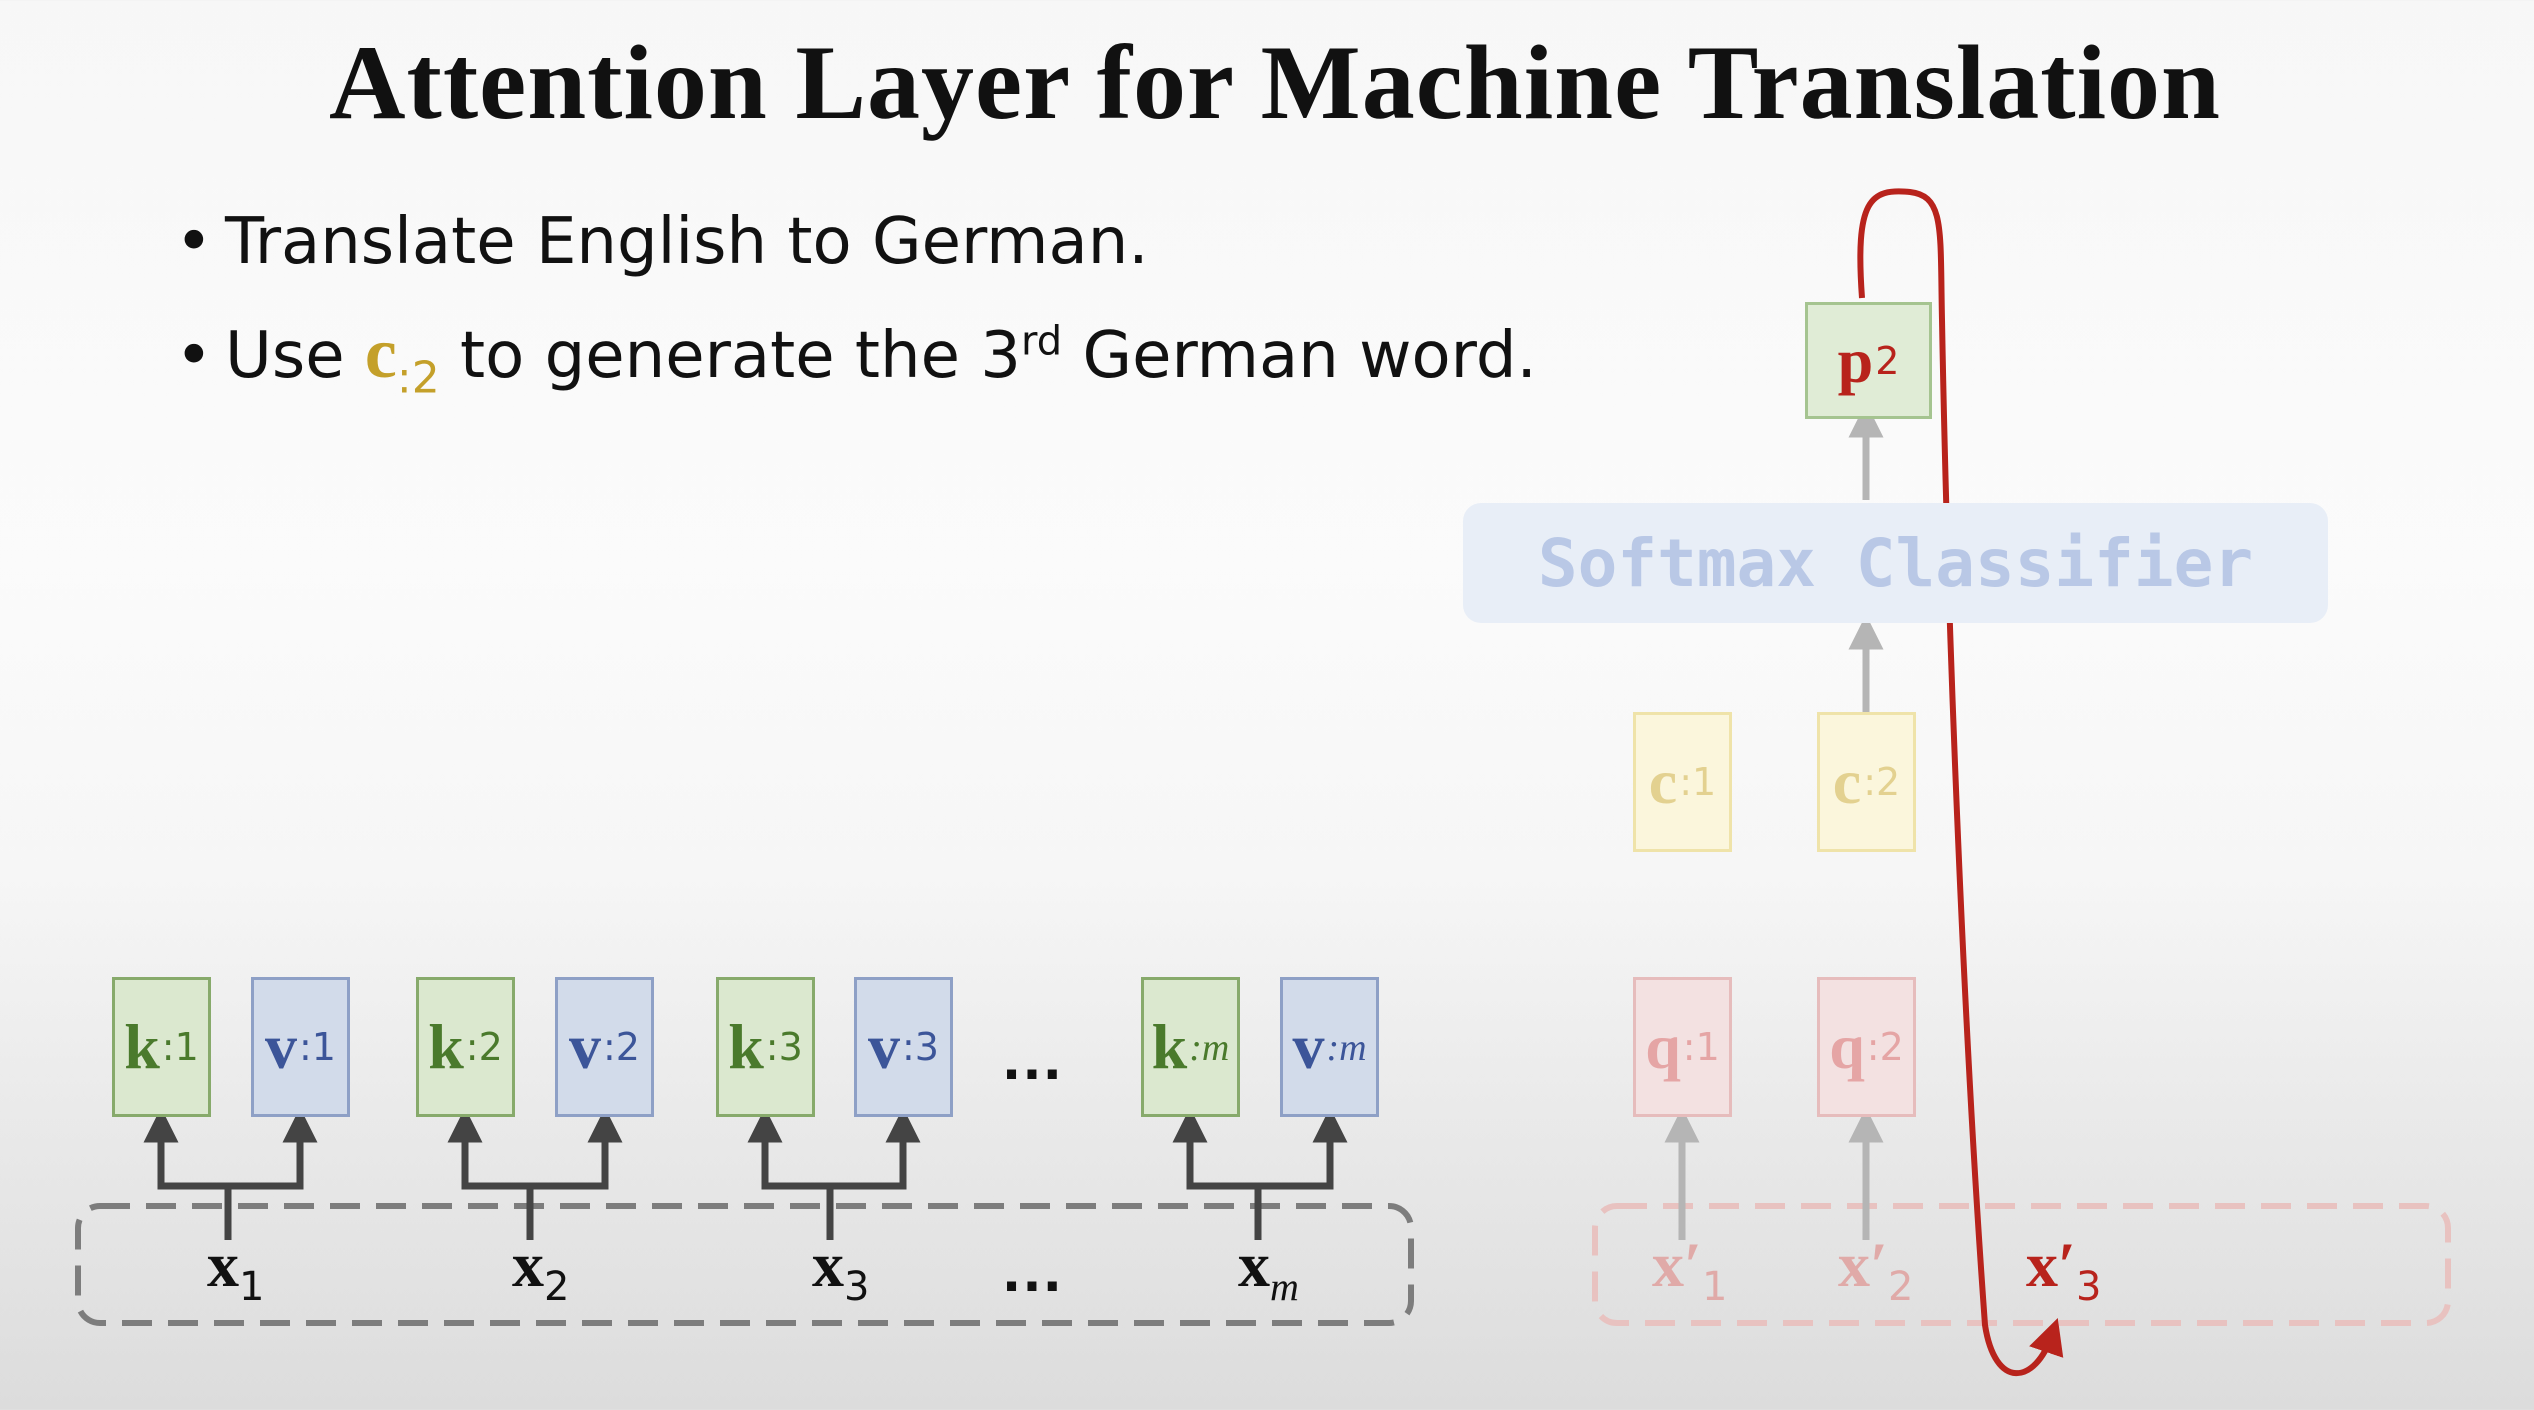 The image size is (2534, 1410). Describe the element at coordinates (744, 1264) in the screenshot. I see `encoder-input-frame` at that location.